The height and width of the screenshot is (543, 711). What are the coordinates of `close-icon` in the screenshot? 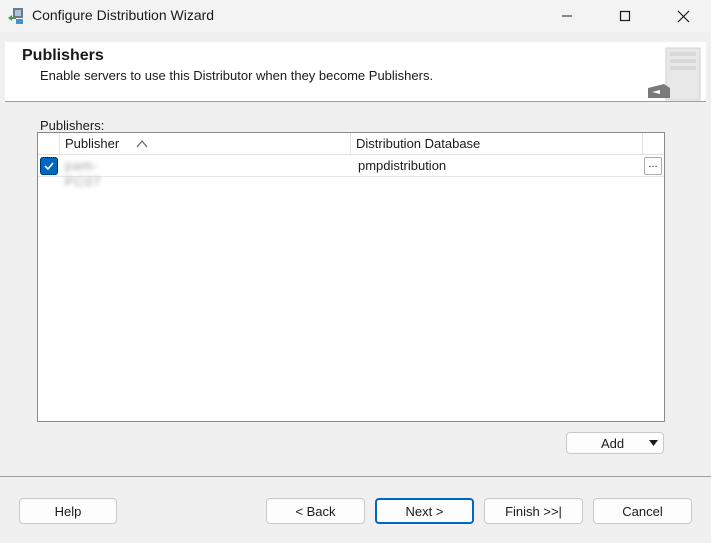 It's located at (683, 16).